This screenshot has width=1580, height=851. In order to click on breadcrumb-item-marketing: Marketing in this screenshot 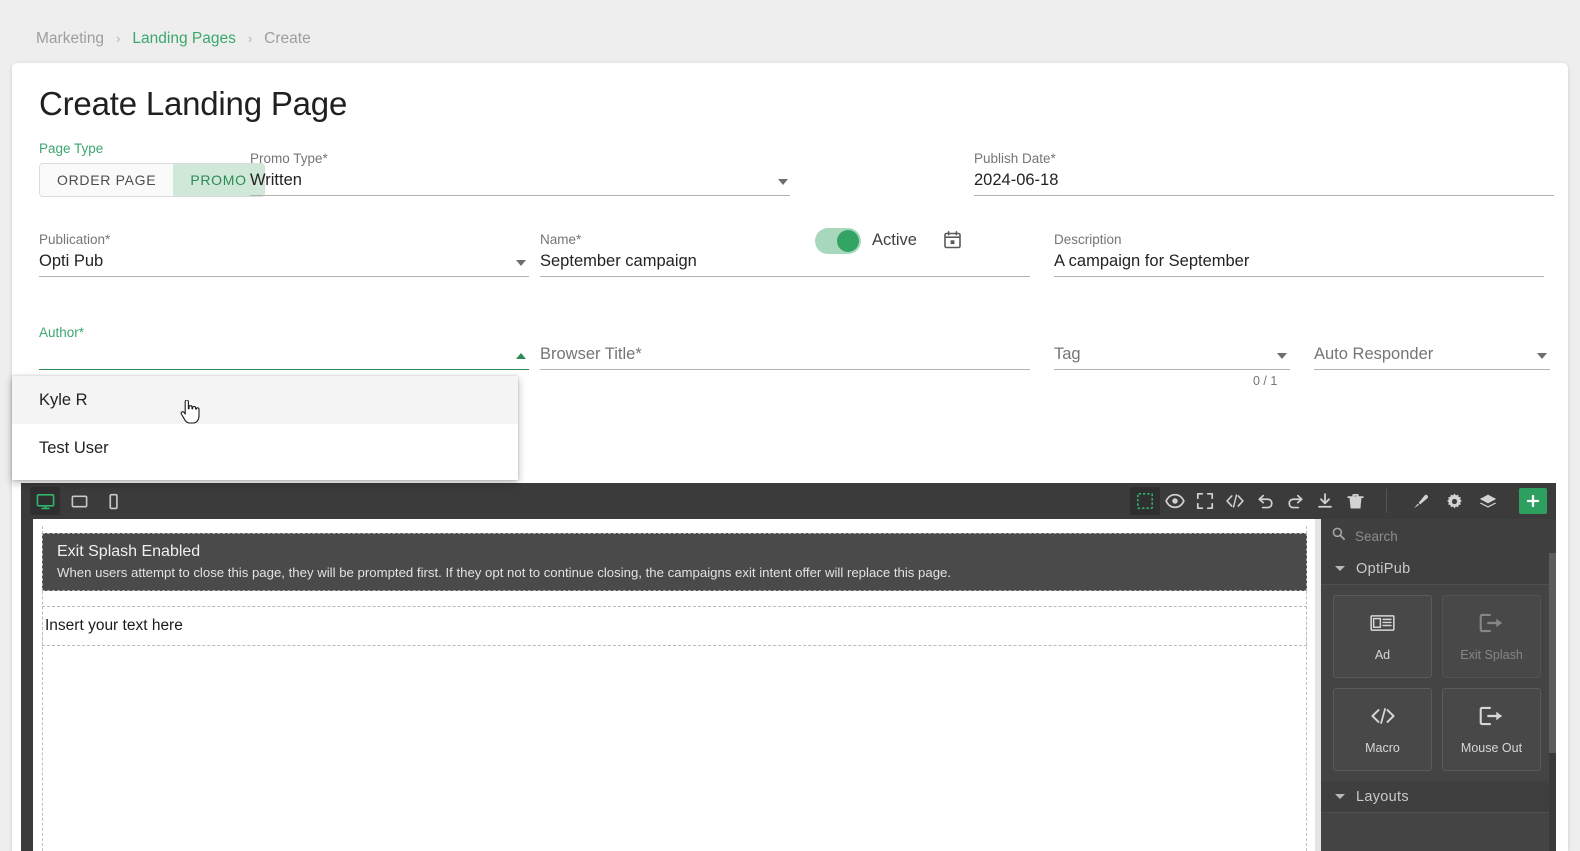, I will do `click(70, 39)`.